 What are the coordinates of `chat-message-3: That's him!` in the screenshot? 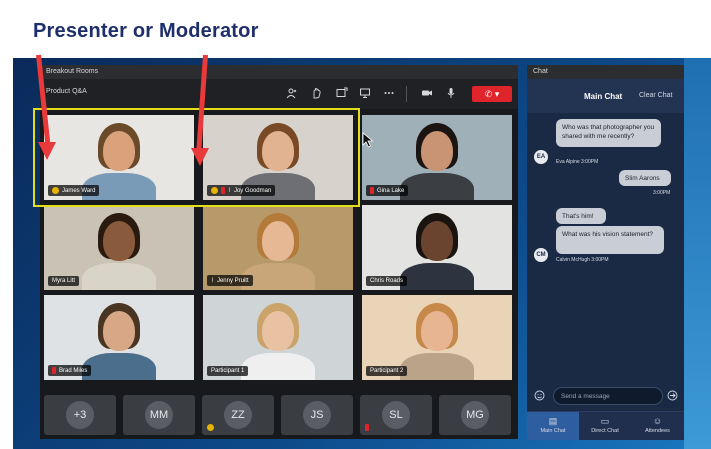 It's located at (581, 216).